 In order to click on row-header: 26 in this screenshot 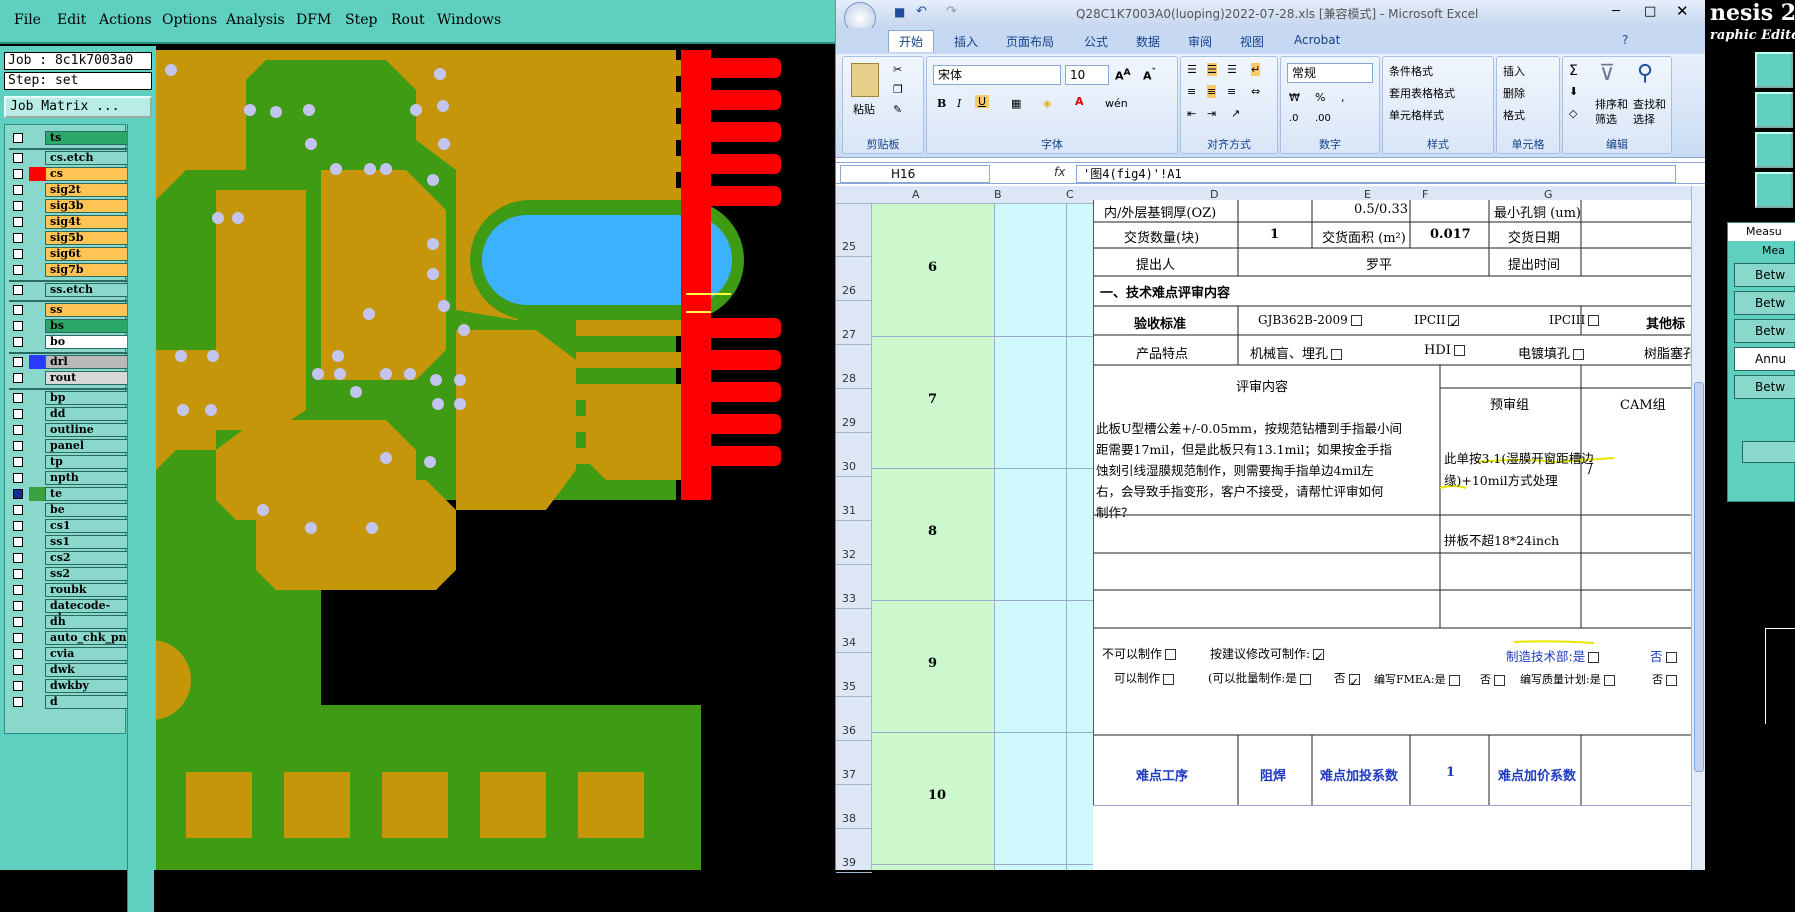, I will do `click(849, 290)`.